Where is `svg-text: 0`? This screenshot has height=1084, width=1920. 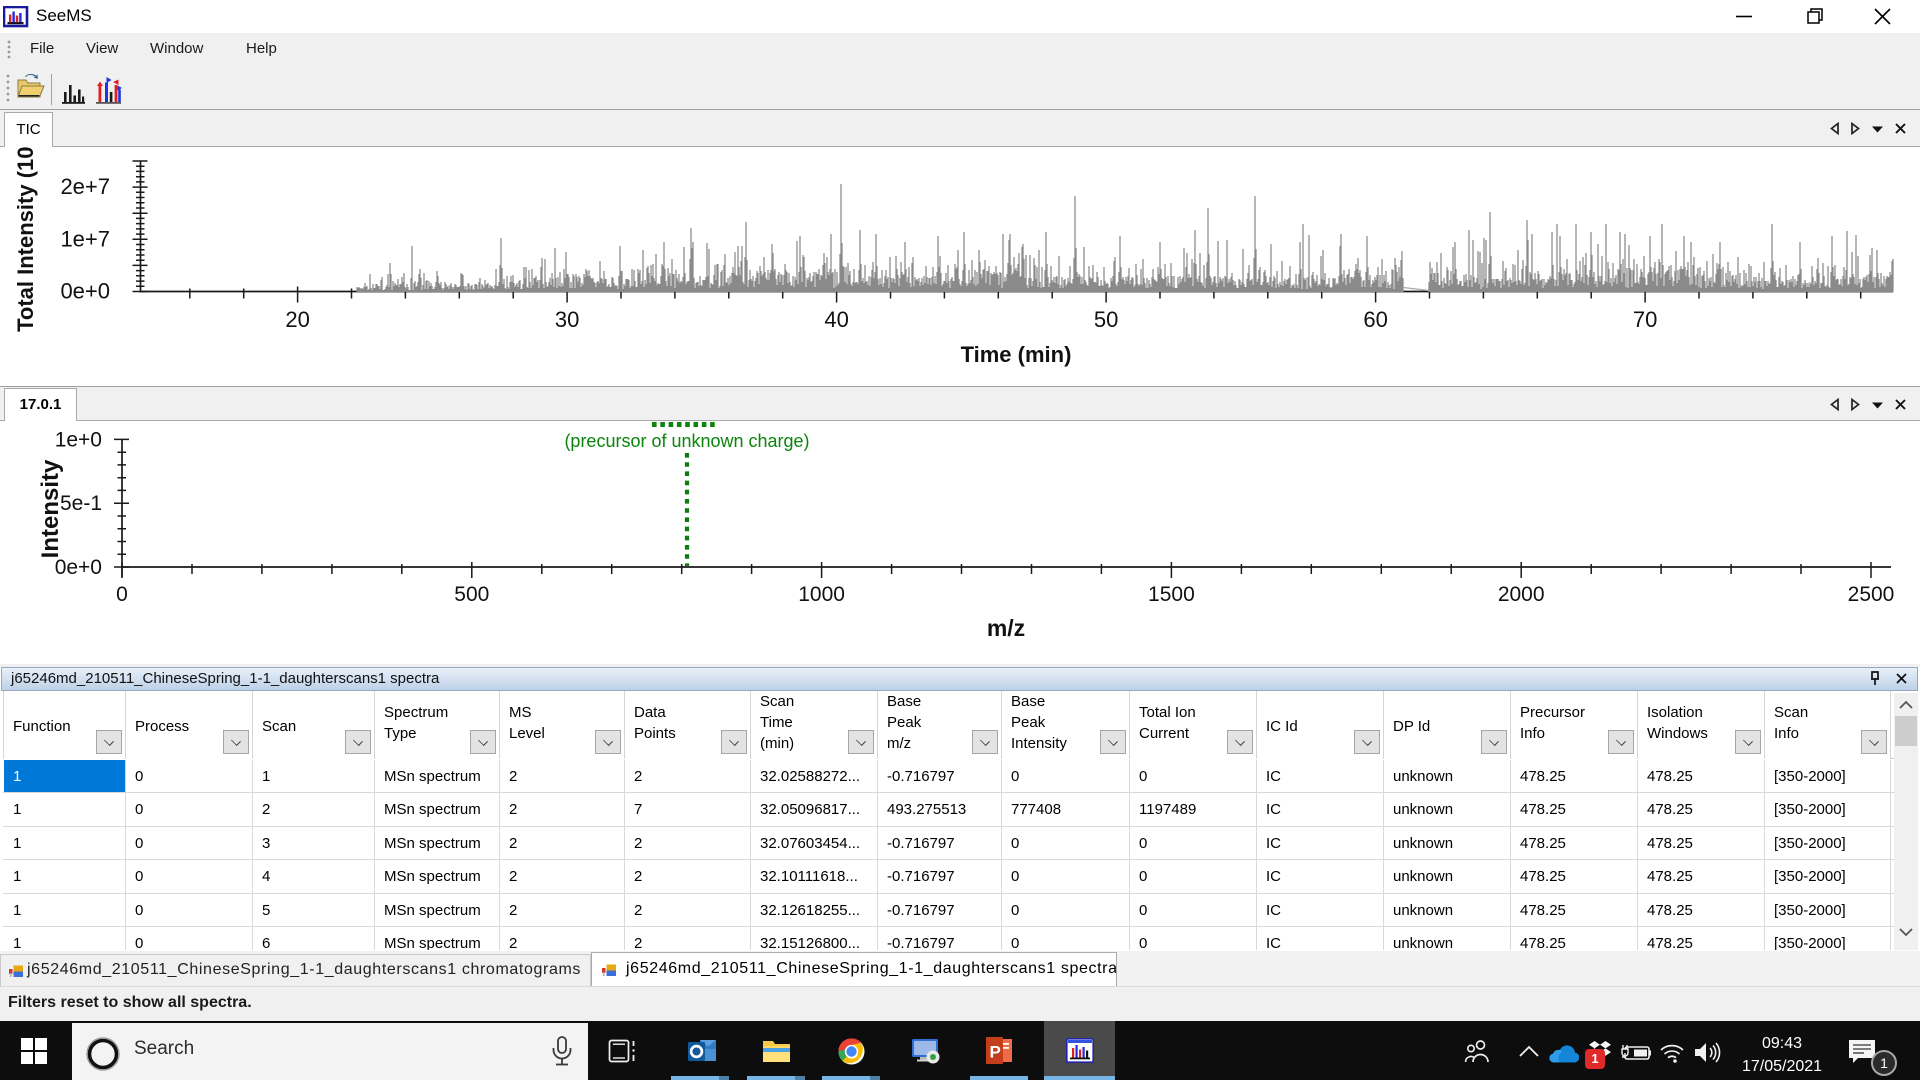 svg-text: 0 is located at coordinates (122, 594).